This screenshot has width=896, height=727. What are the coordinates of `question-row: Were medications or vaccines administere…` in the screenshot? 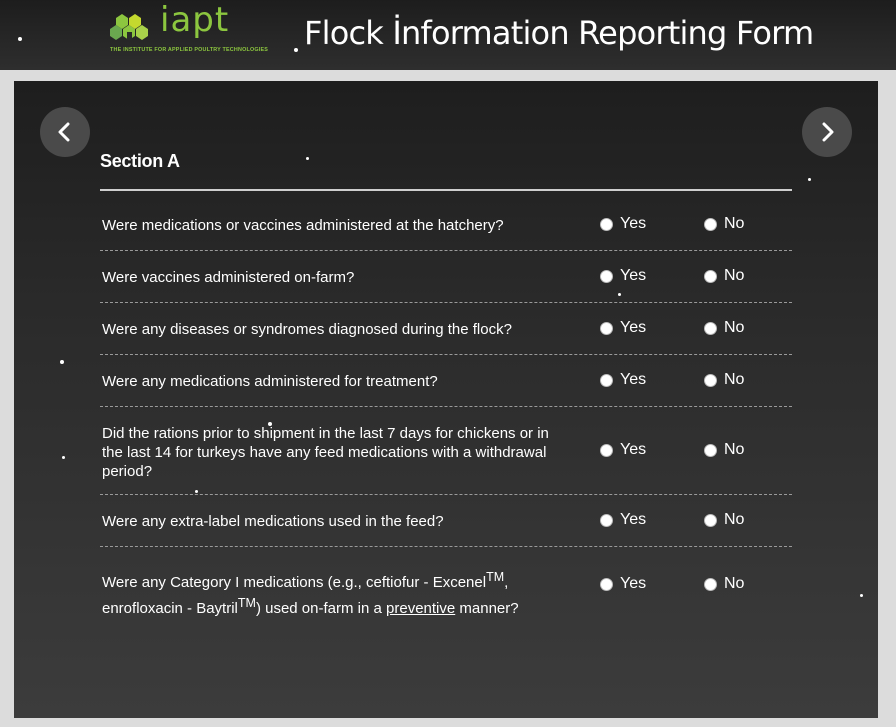 It's located at (446, 225).